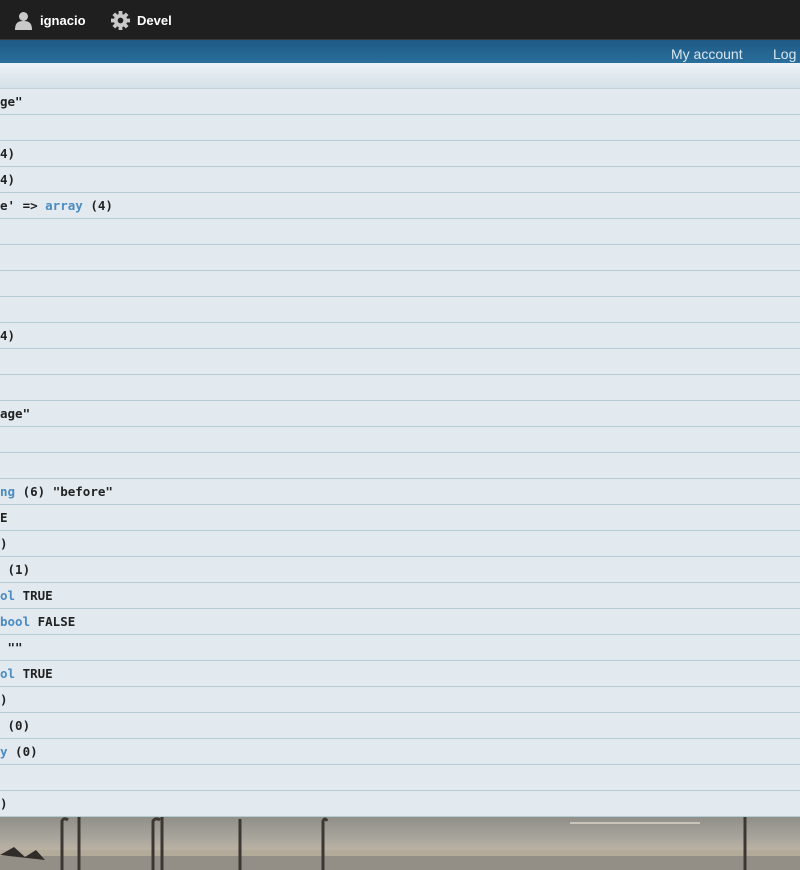 The height and width of the screenshot is (870, 800). I want to click on my-account-link: My account, so click(707, 54).